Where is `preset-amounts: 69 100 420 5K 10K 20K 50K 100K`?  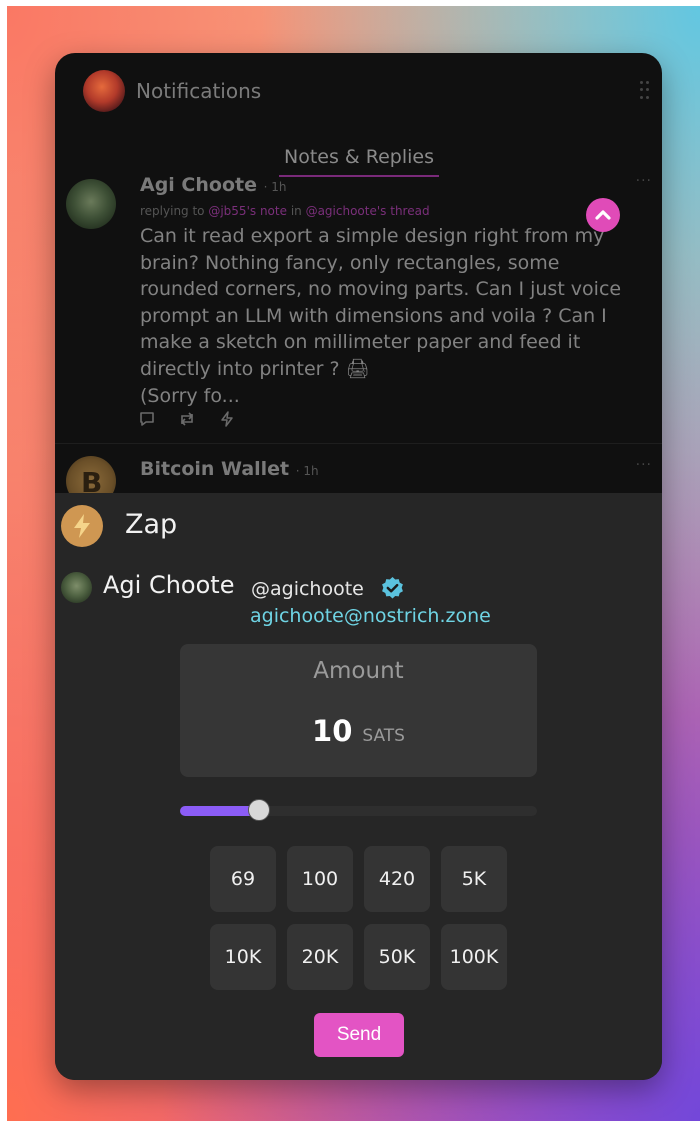
preset-amounts: 69 100 420 5K 10K 20K 50K 100K is located at coordinates (358, 918).